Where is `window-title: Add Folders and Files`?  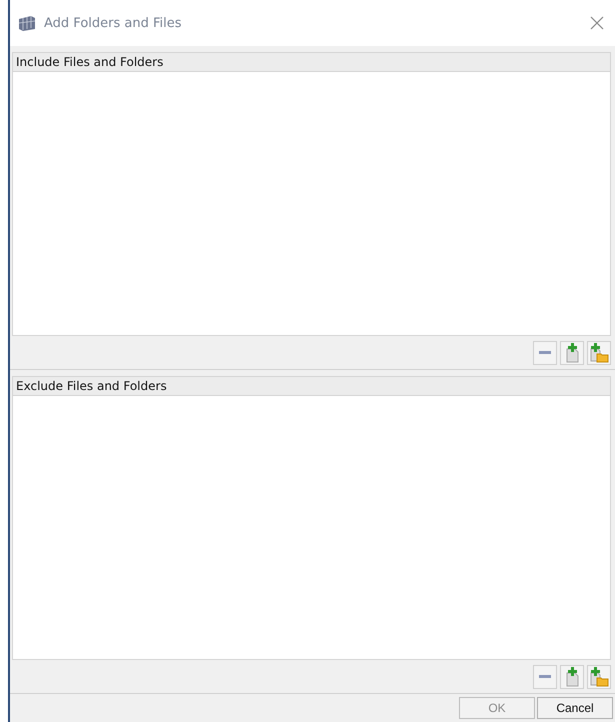 window-title: Add Folders and Files is located at coordinates (113, 23).